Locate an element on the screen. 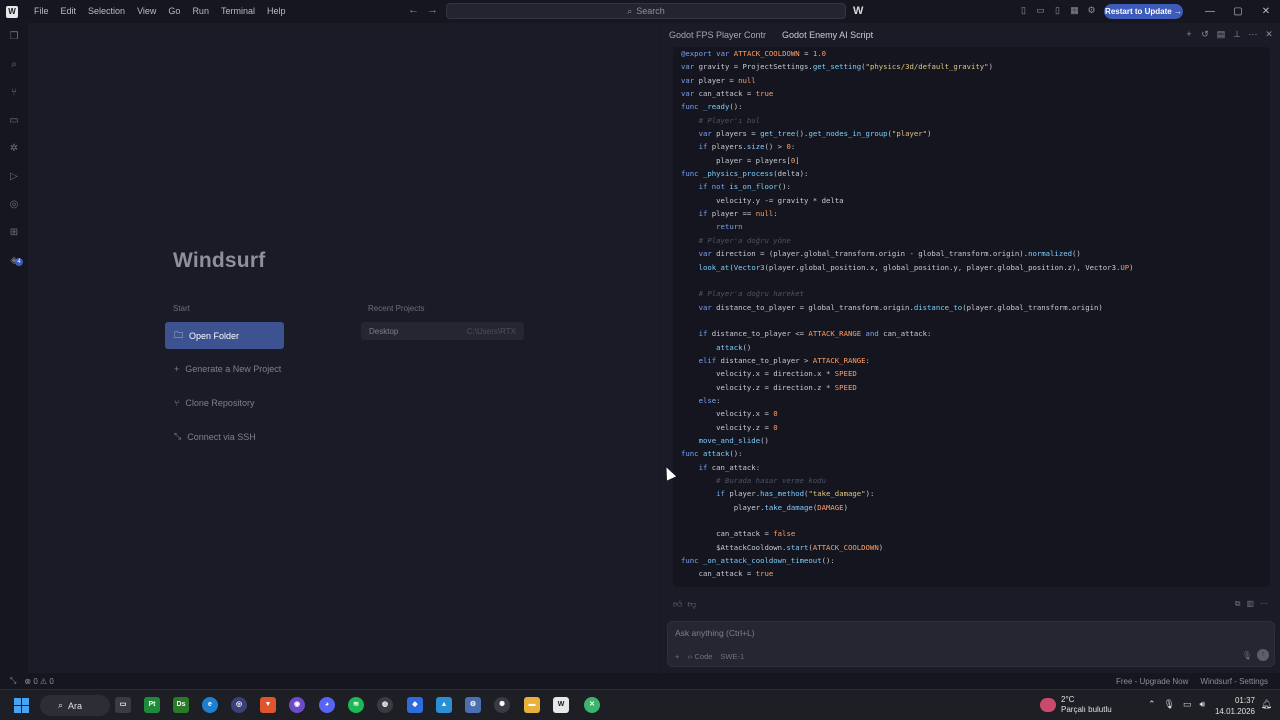 The width and height of the screenshot is (1280, 720). windsurf-logo-icon: W is located at coordinates (12, 11).